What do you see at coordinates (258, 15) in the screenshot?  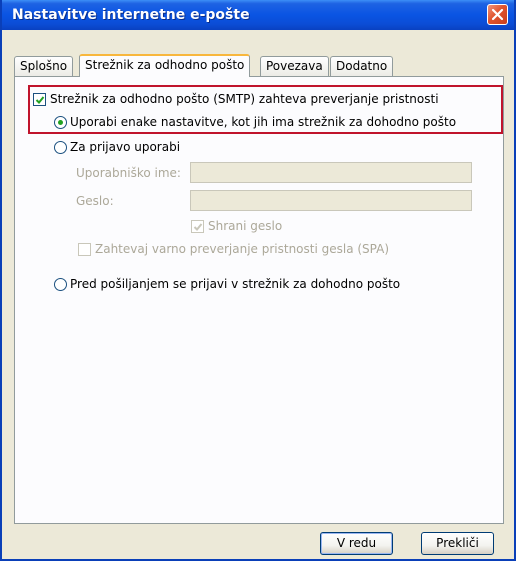 I see `title-bar: Nastavitve internetne e-pošte` at bounding box center [258, 15].